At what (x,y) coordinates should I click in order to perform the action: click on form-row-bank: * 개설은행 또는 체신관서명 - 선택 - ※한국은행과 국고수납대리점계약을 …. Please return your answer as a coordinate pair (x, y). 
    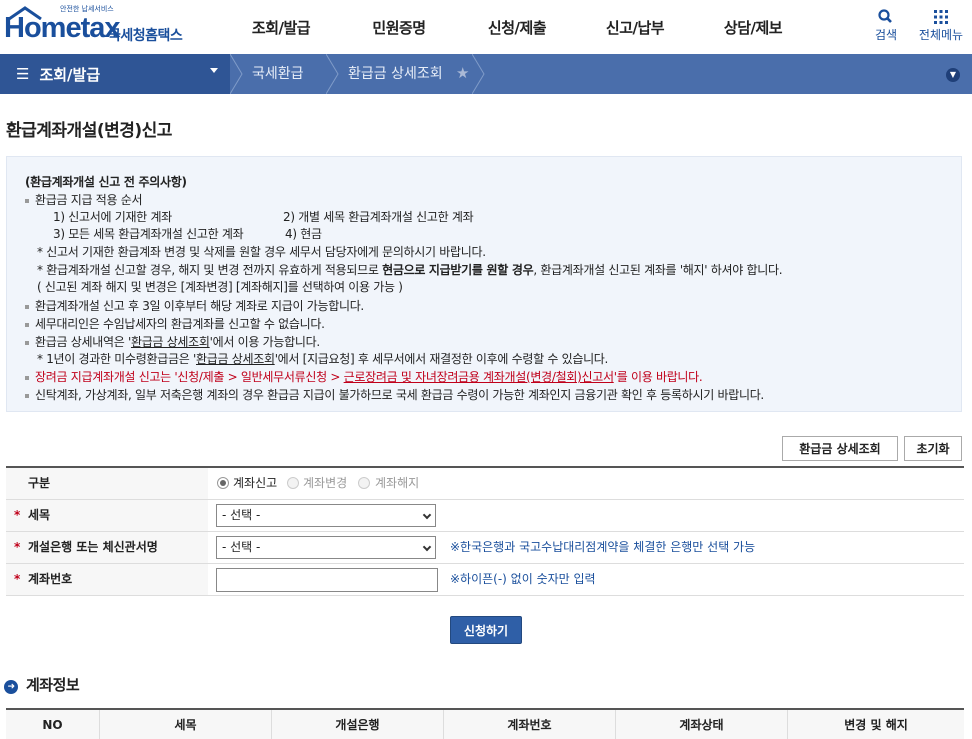
    Looking at the image, I should click on (485, 548).